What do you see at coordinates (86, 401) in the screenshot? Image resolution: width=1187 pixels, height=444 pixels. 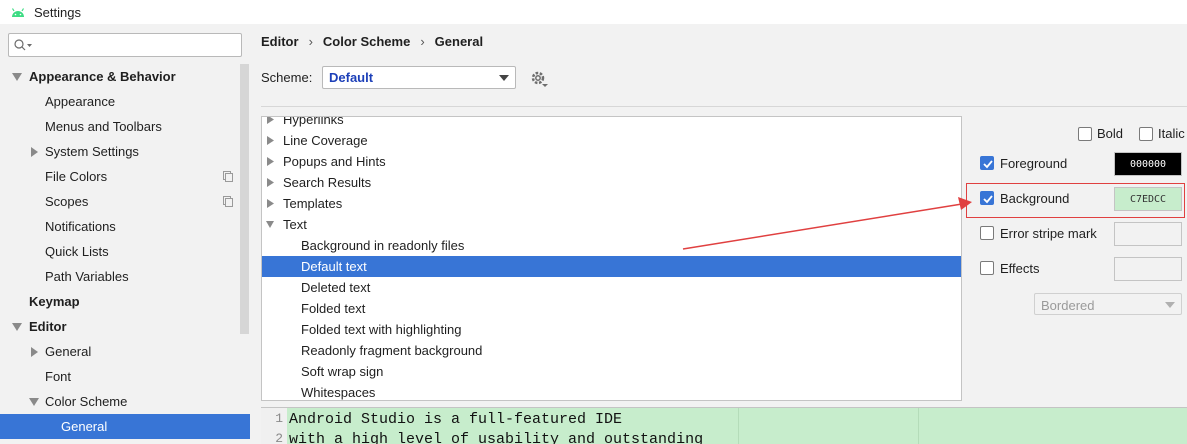 I see `sidebar-item-label: Color Scheme` at bounding box center [86, 401].